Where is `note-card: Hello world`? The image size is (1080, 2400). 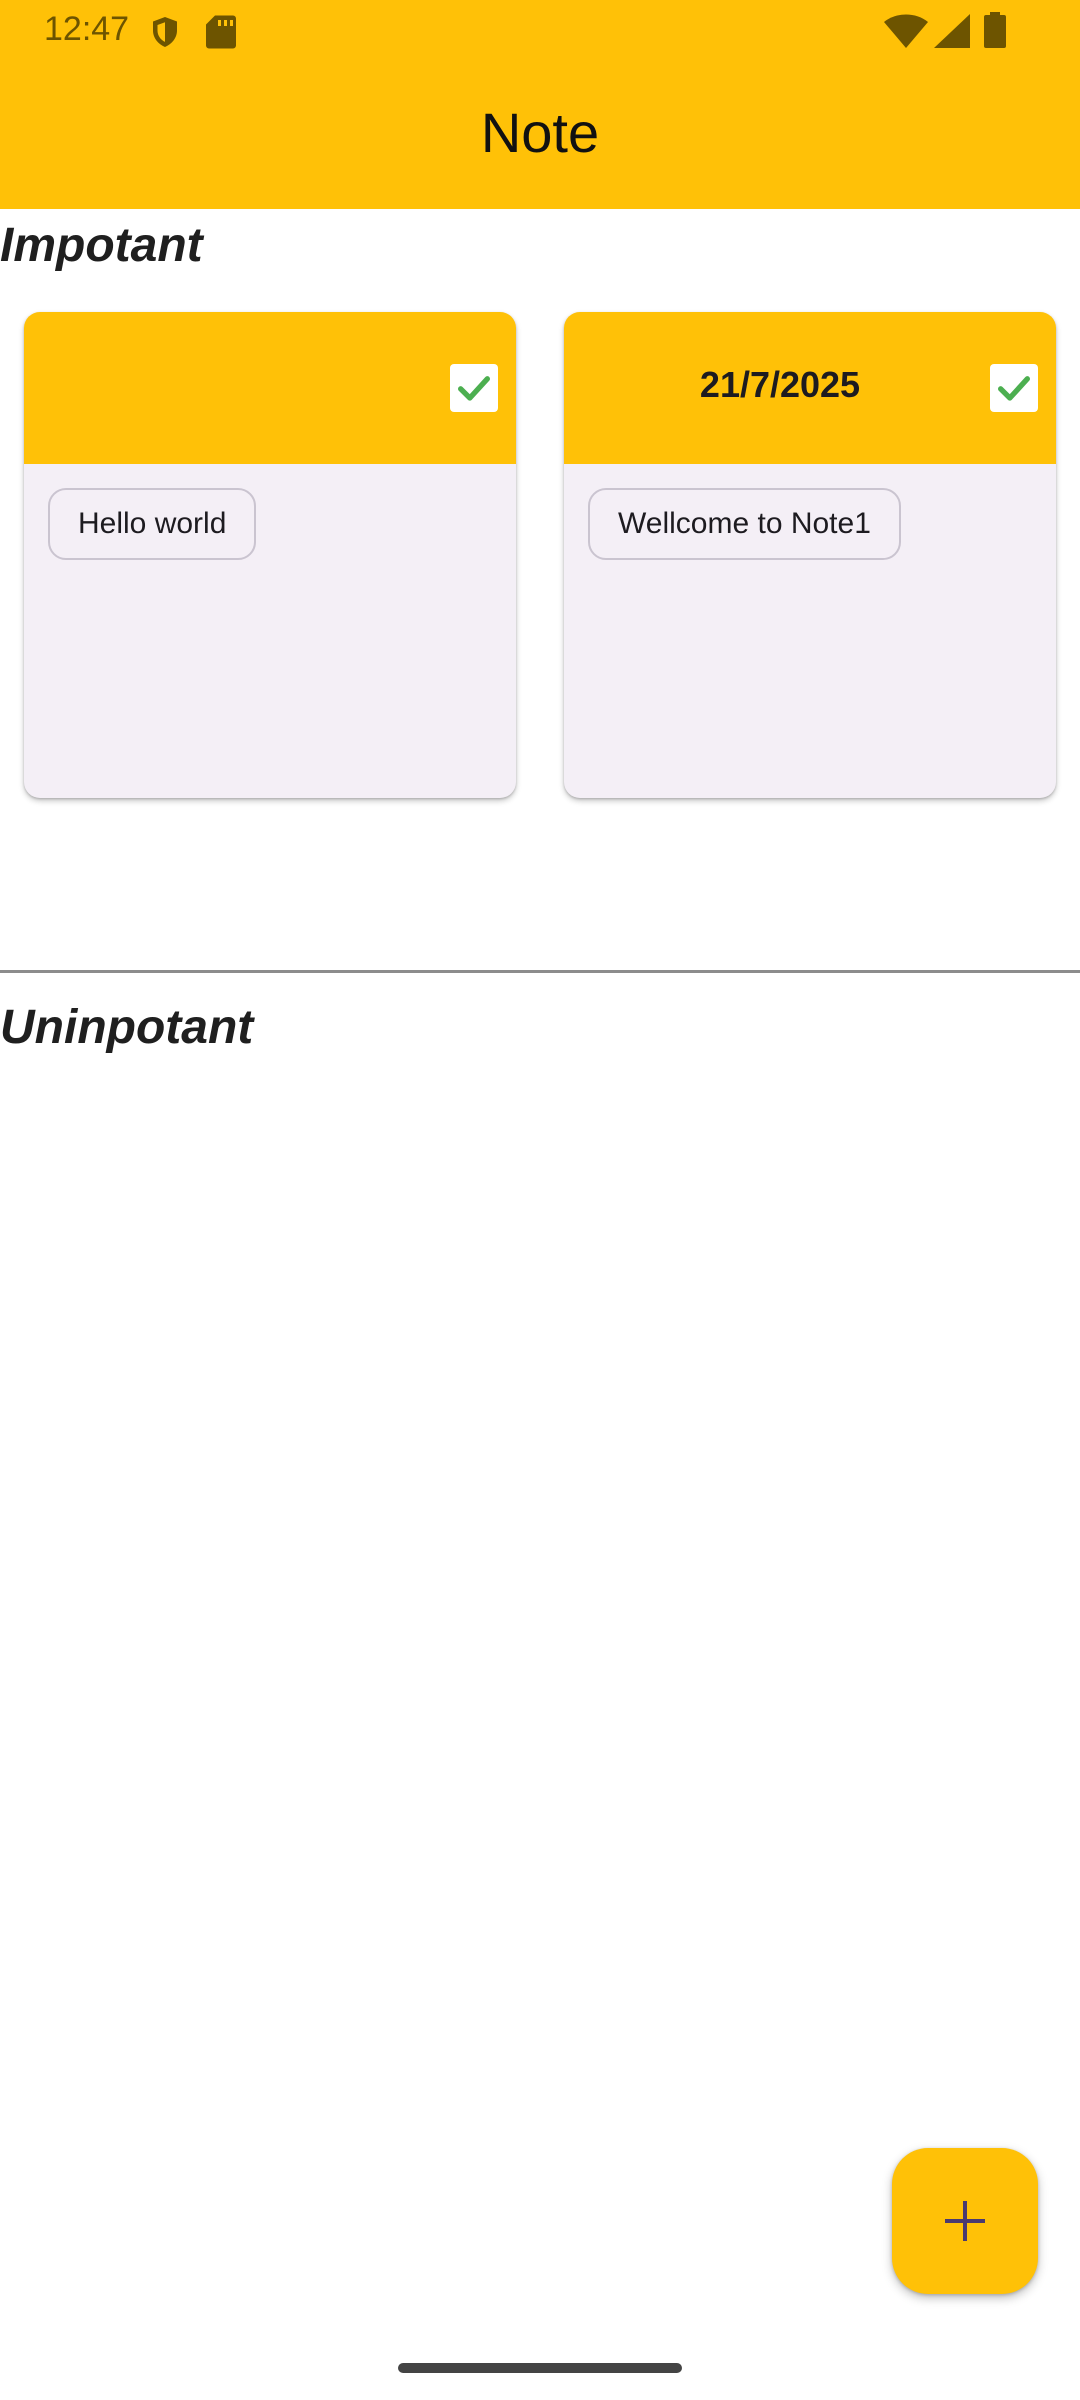
note-card: Hello world is located at coordinates (270, 555).